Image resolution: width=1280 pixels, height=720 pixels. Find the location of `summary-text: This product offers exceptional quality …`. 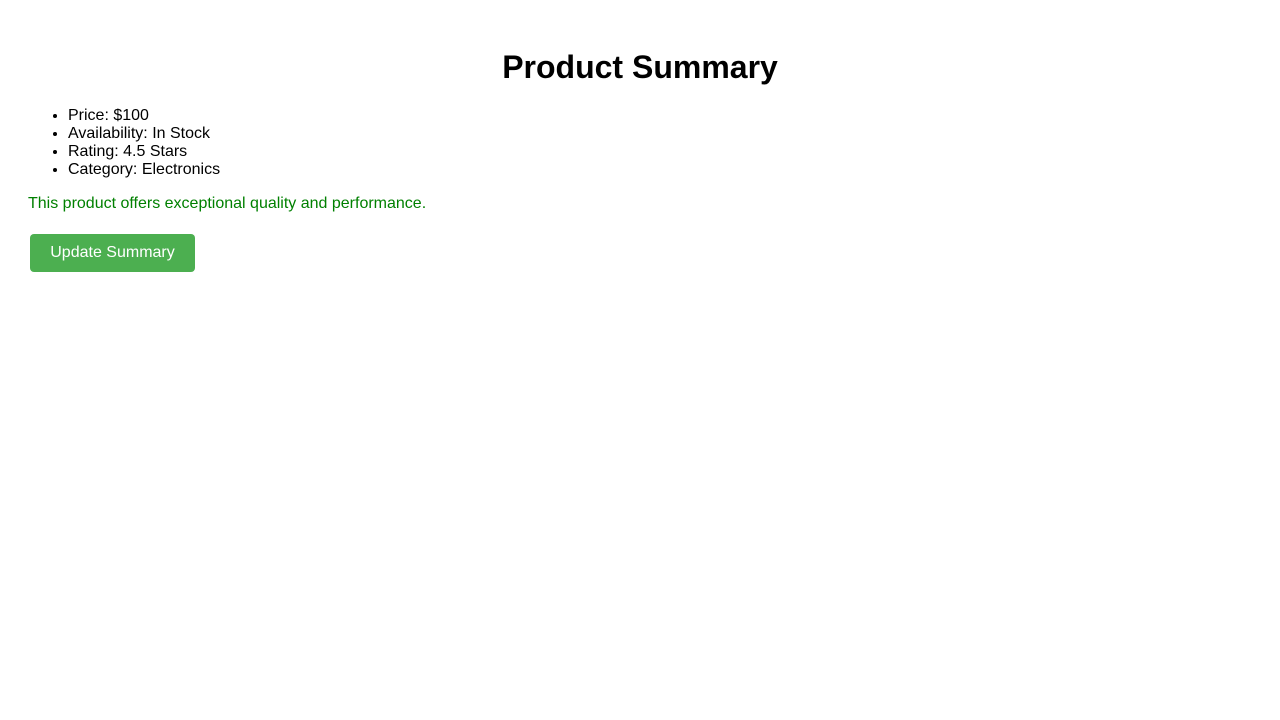

summary-text: This product offers exceptional quality … is located at coordinates (227, 203).